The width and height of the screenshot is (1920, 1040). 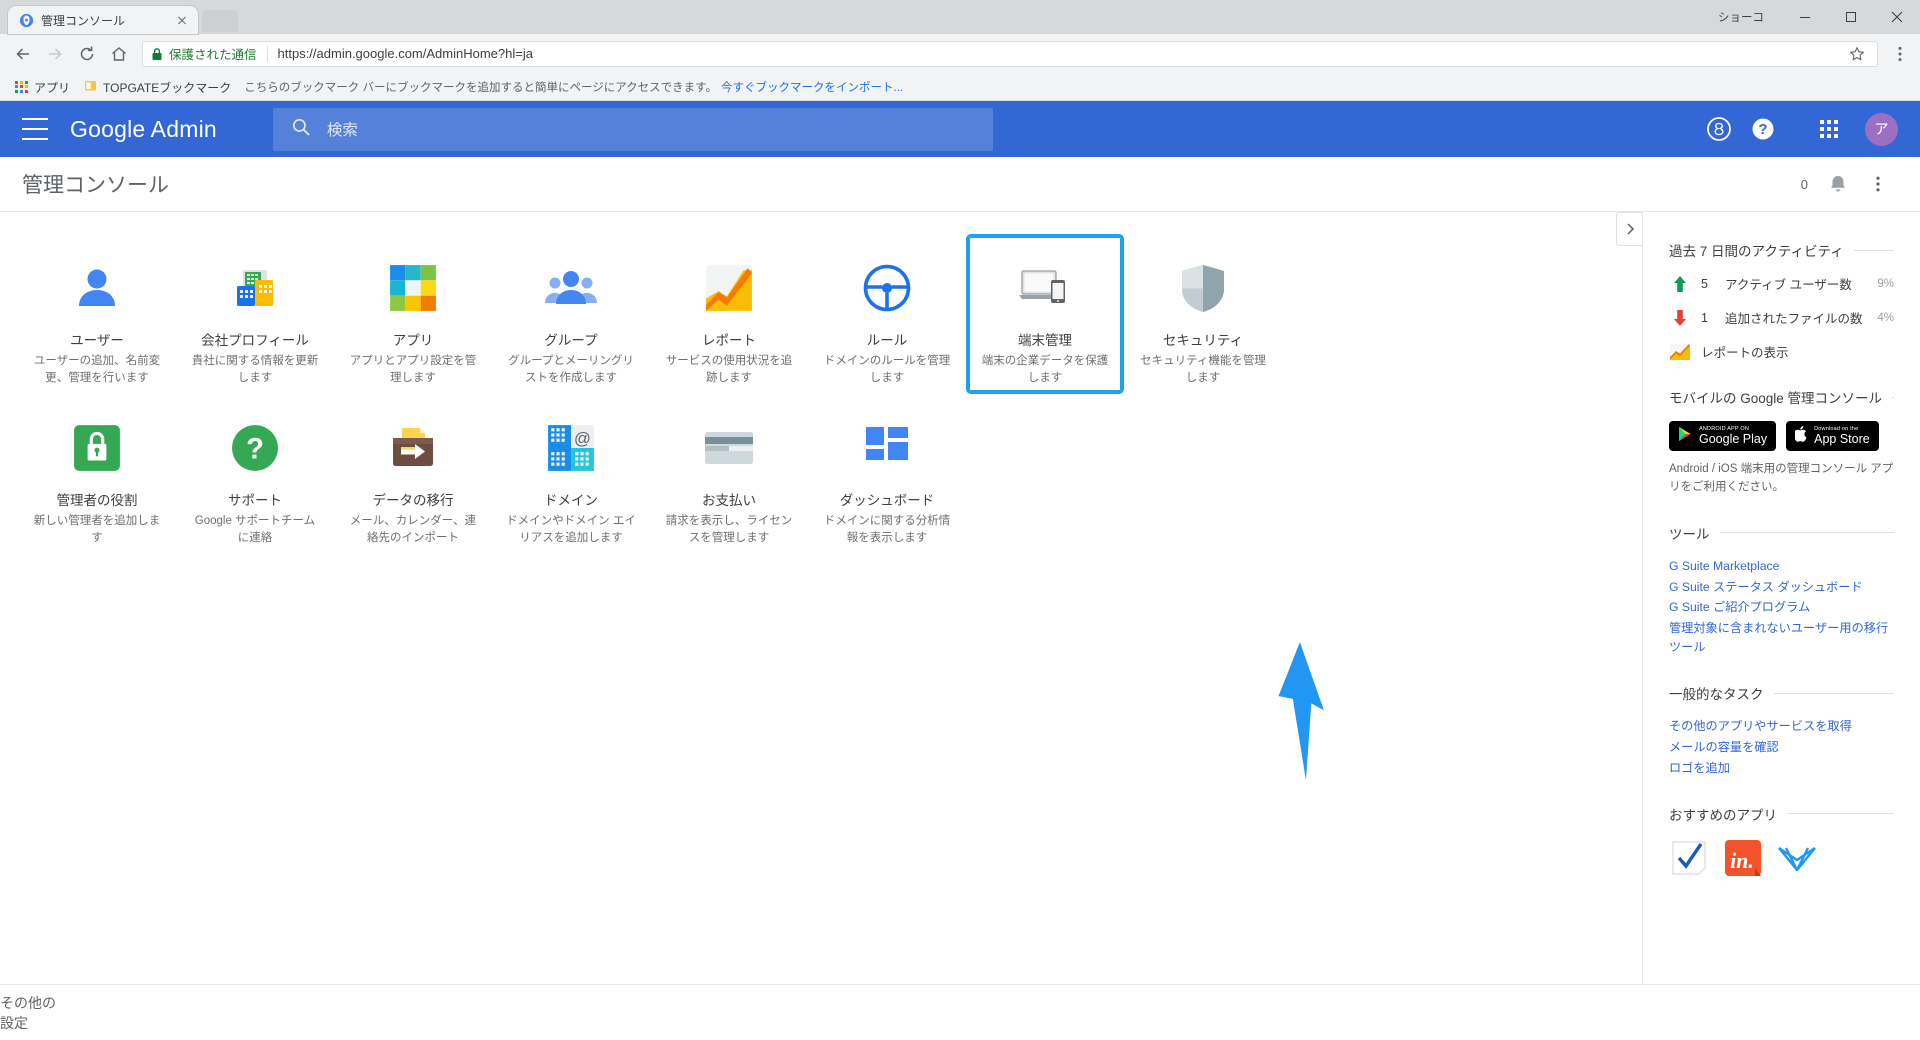 What do you see at coordinates (887, 288) in the screenshot?
I see `steering-wheel-icon` at bounding box center [887, 288].